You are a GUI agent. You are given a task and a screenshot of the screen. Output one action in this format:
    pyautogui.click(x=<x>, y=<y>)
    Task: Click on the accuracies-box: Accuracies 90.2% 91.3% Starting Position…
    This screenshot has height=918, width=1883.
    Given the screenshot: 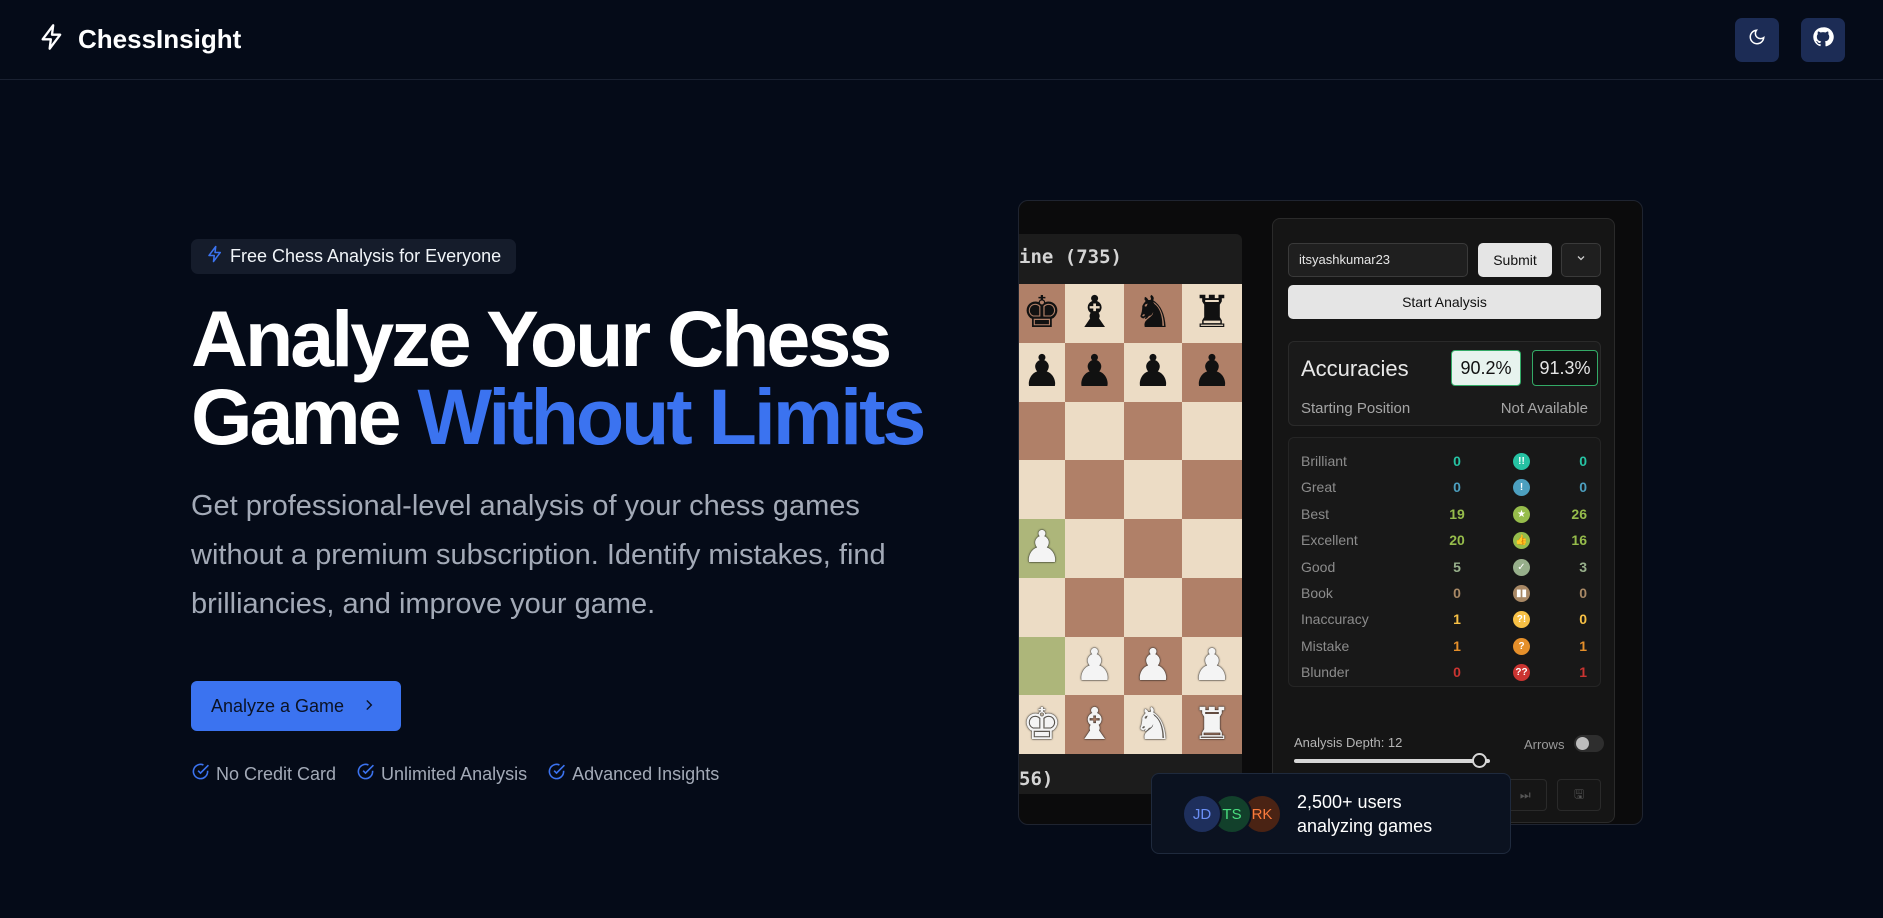 What is the action you would take?
    pyautogui.click(x=1444, y=383)
    